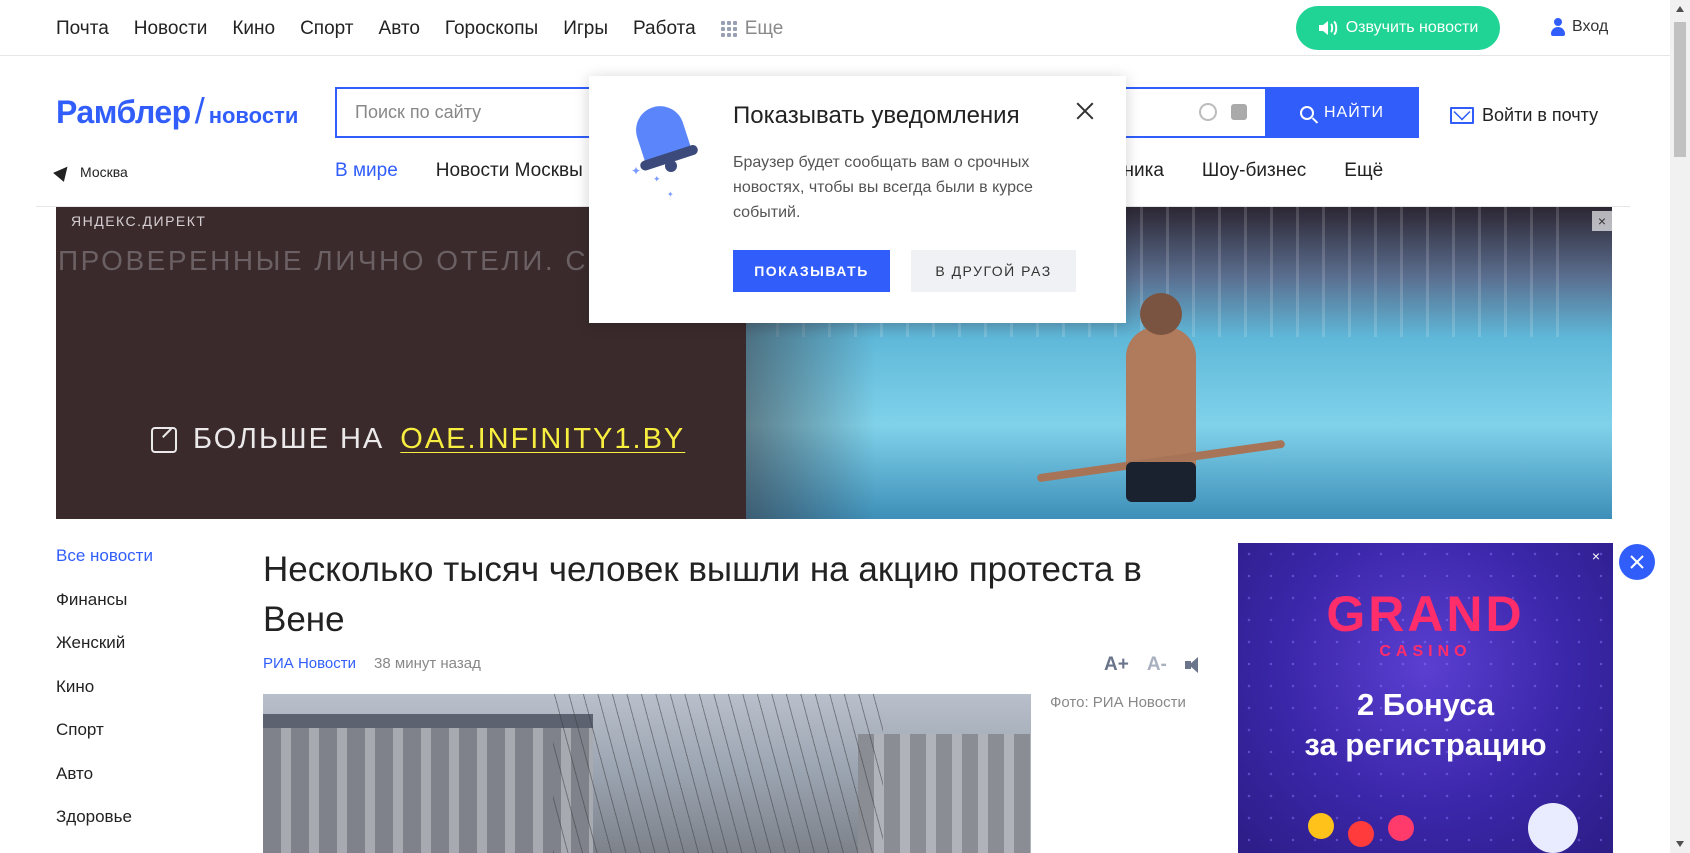 The height and width of the screenshot is (853, 1690). What do you see at coordinates (718, 773) in the screenshot?
I see `trees` at bounding box center [718, 773].